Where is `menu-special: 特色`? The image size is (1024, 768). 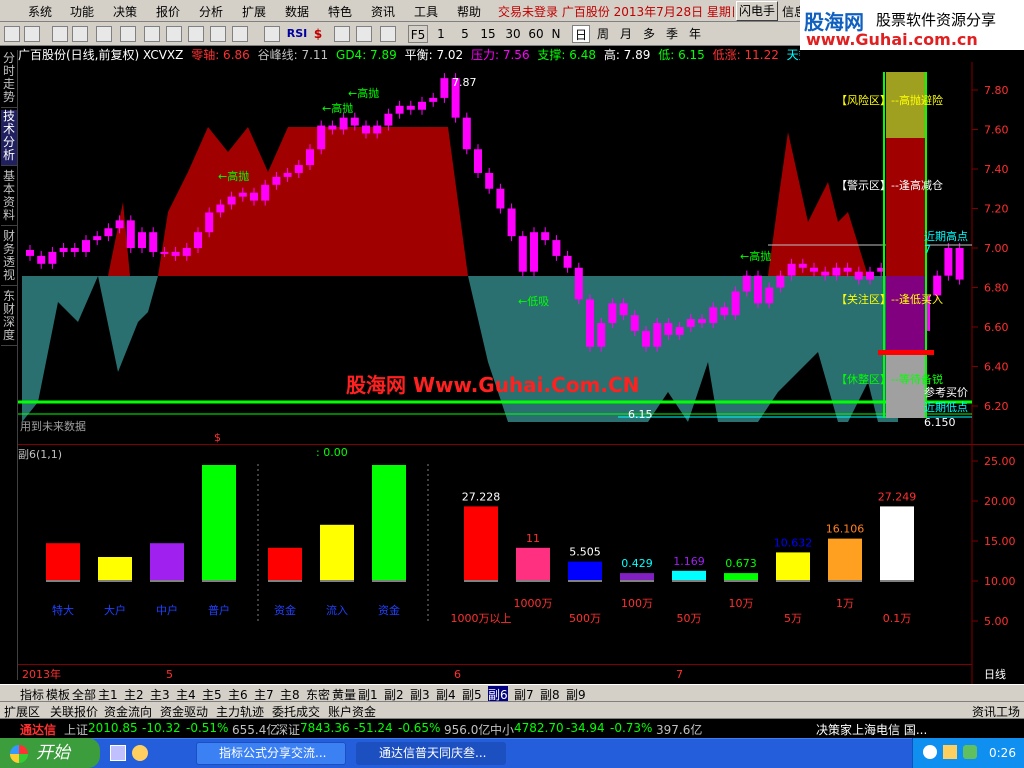
menu-special: 特色 is located at coordinates (340, 11).